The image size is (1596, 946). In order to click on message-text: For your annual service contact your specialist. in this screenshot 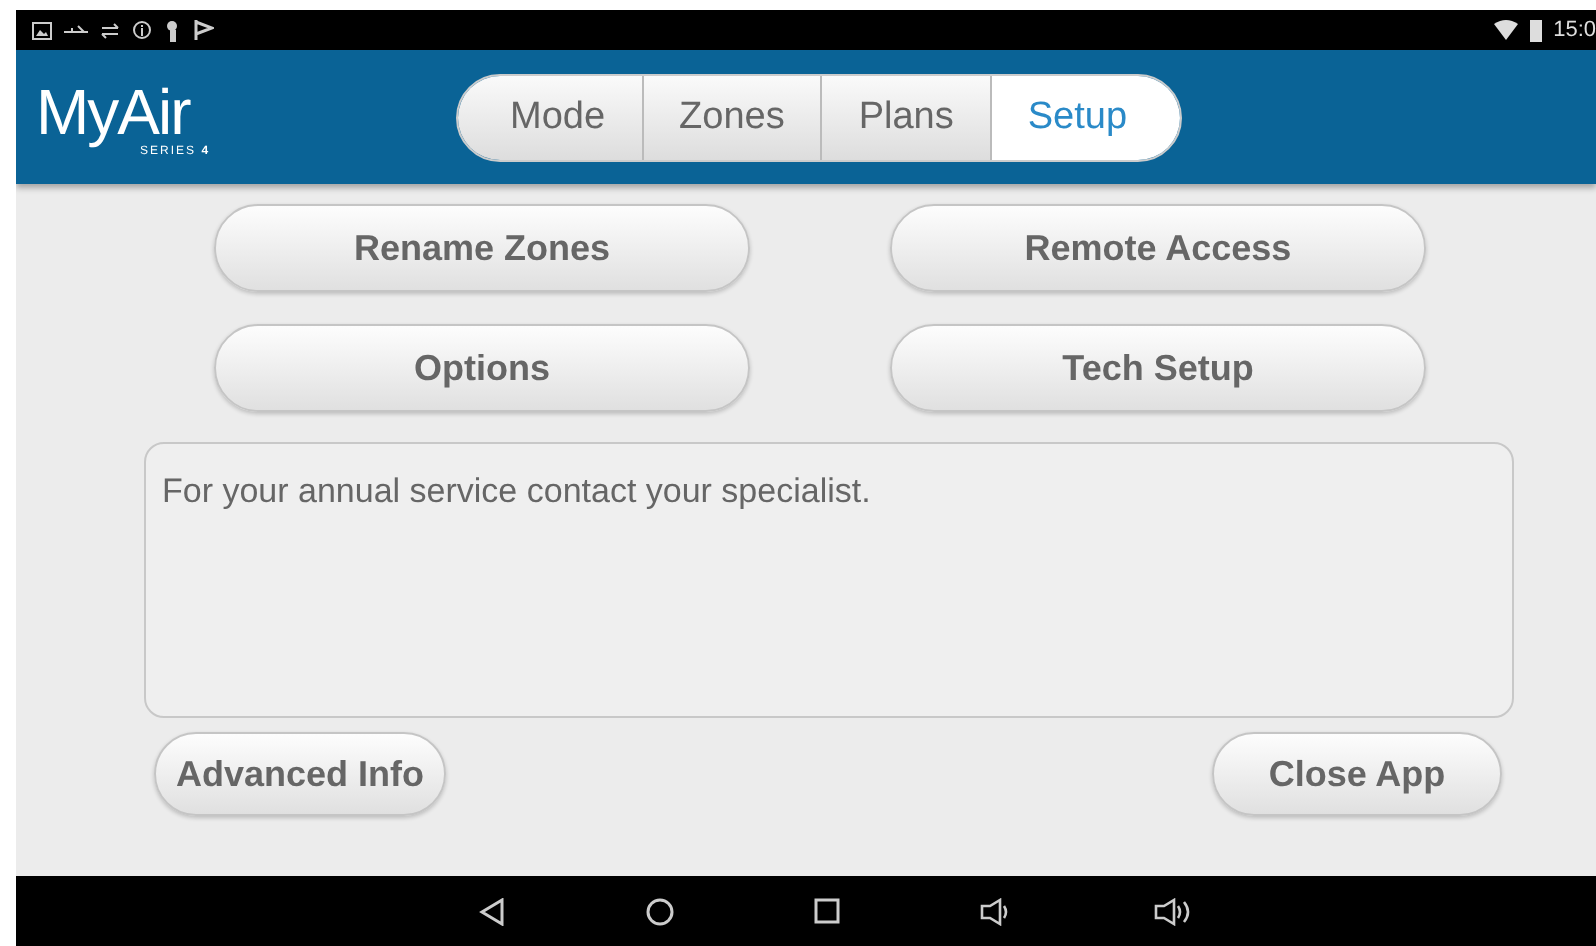, I will do `click(516, 491)`.